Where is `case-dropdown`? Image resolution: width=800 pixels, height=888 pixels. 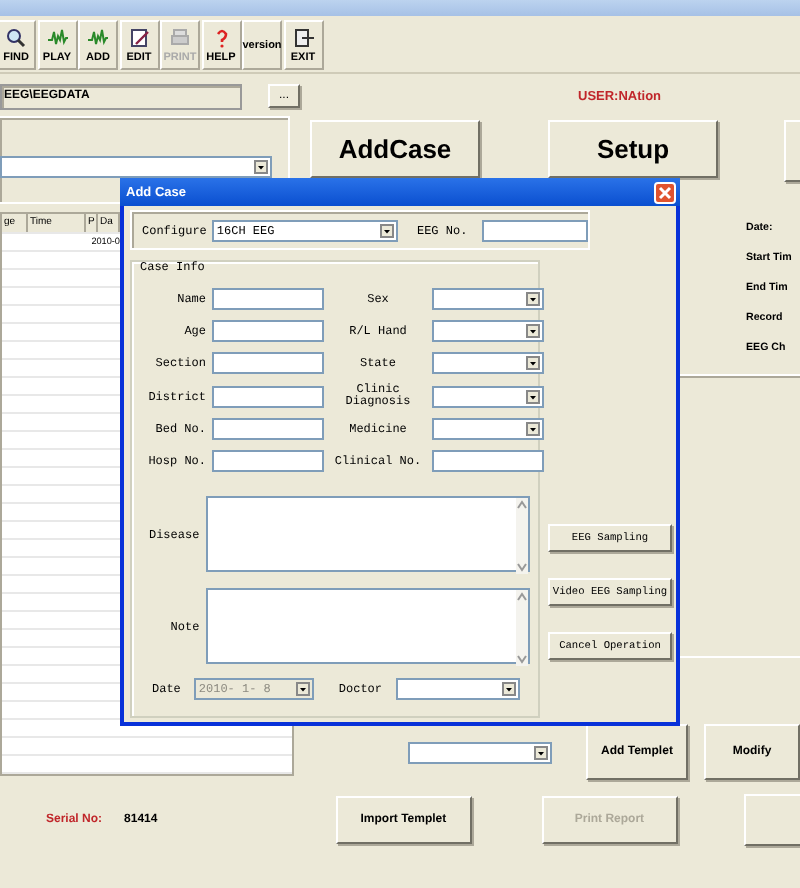 case-dropdown is located at coordinates (136, 167).